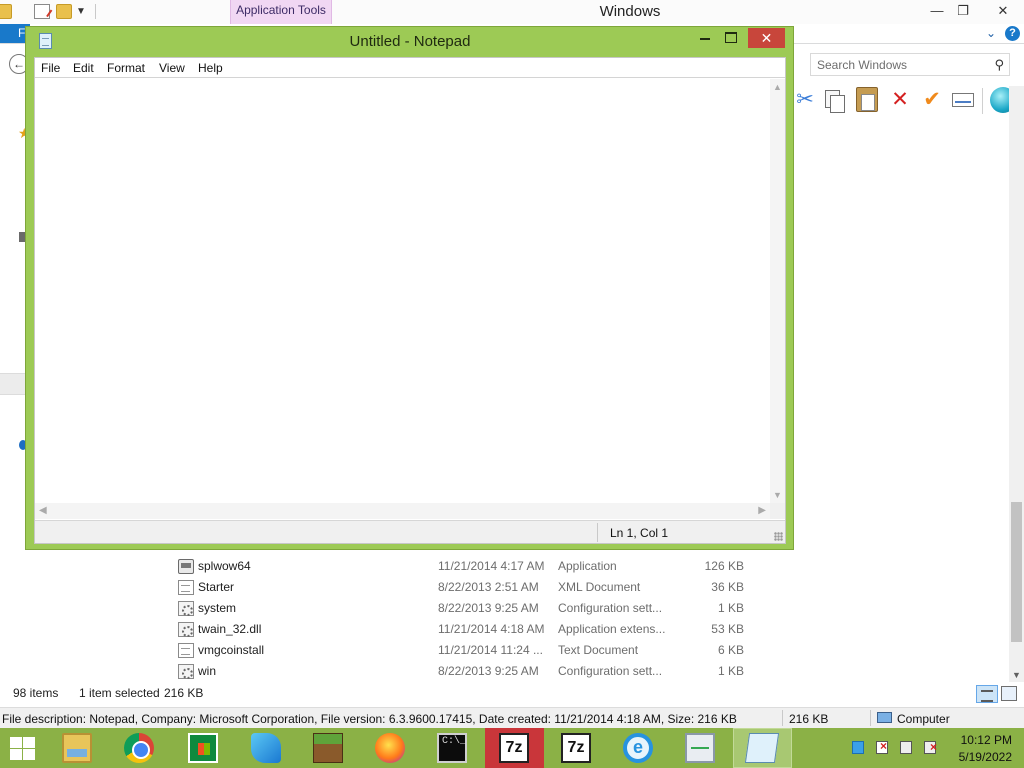  What do you see at coordinates (884, 717) in the screenshot?
I see `computer-icon` at bounding box center [884, 717].